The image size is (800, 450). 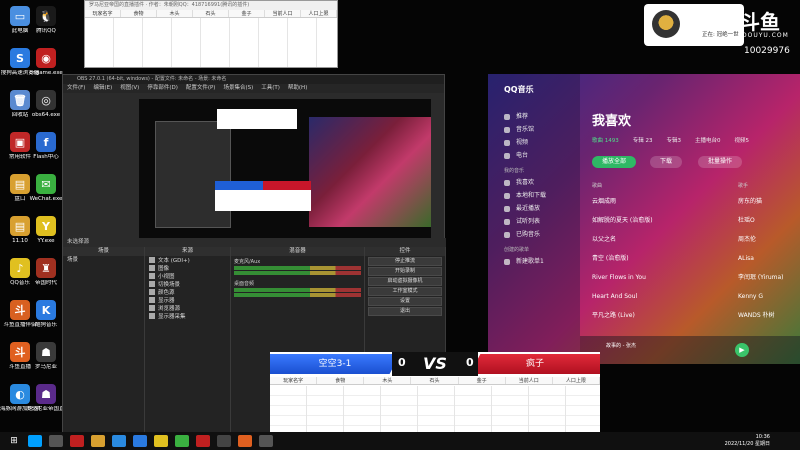 What do you see at coordinates (46, 184) in the screenshot?
I see `app-icon: ✉` at bounding box center [46, 184].